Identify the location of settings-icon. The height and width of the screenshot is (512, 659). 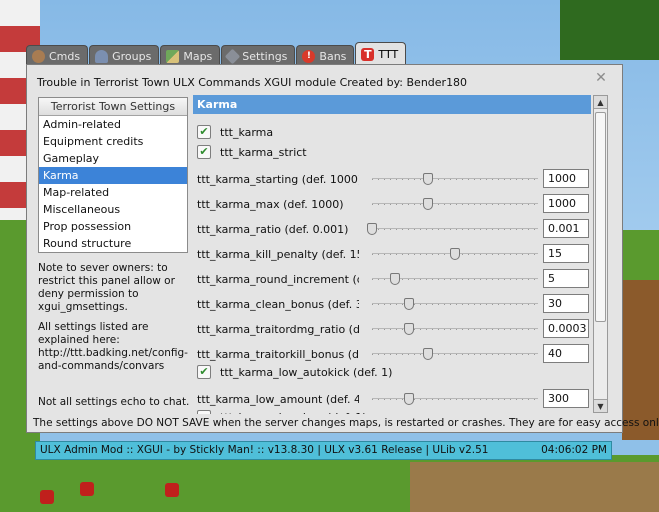
(233, 56).